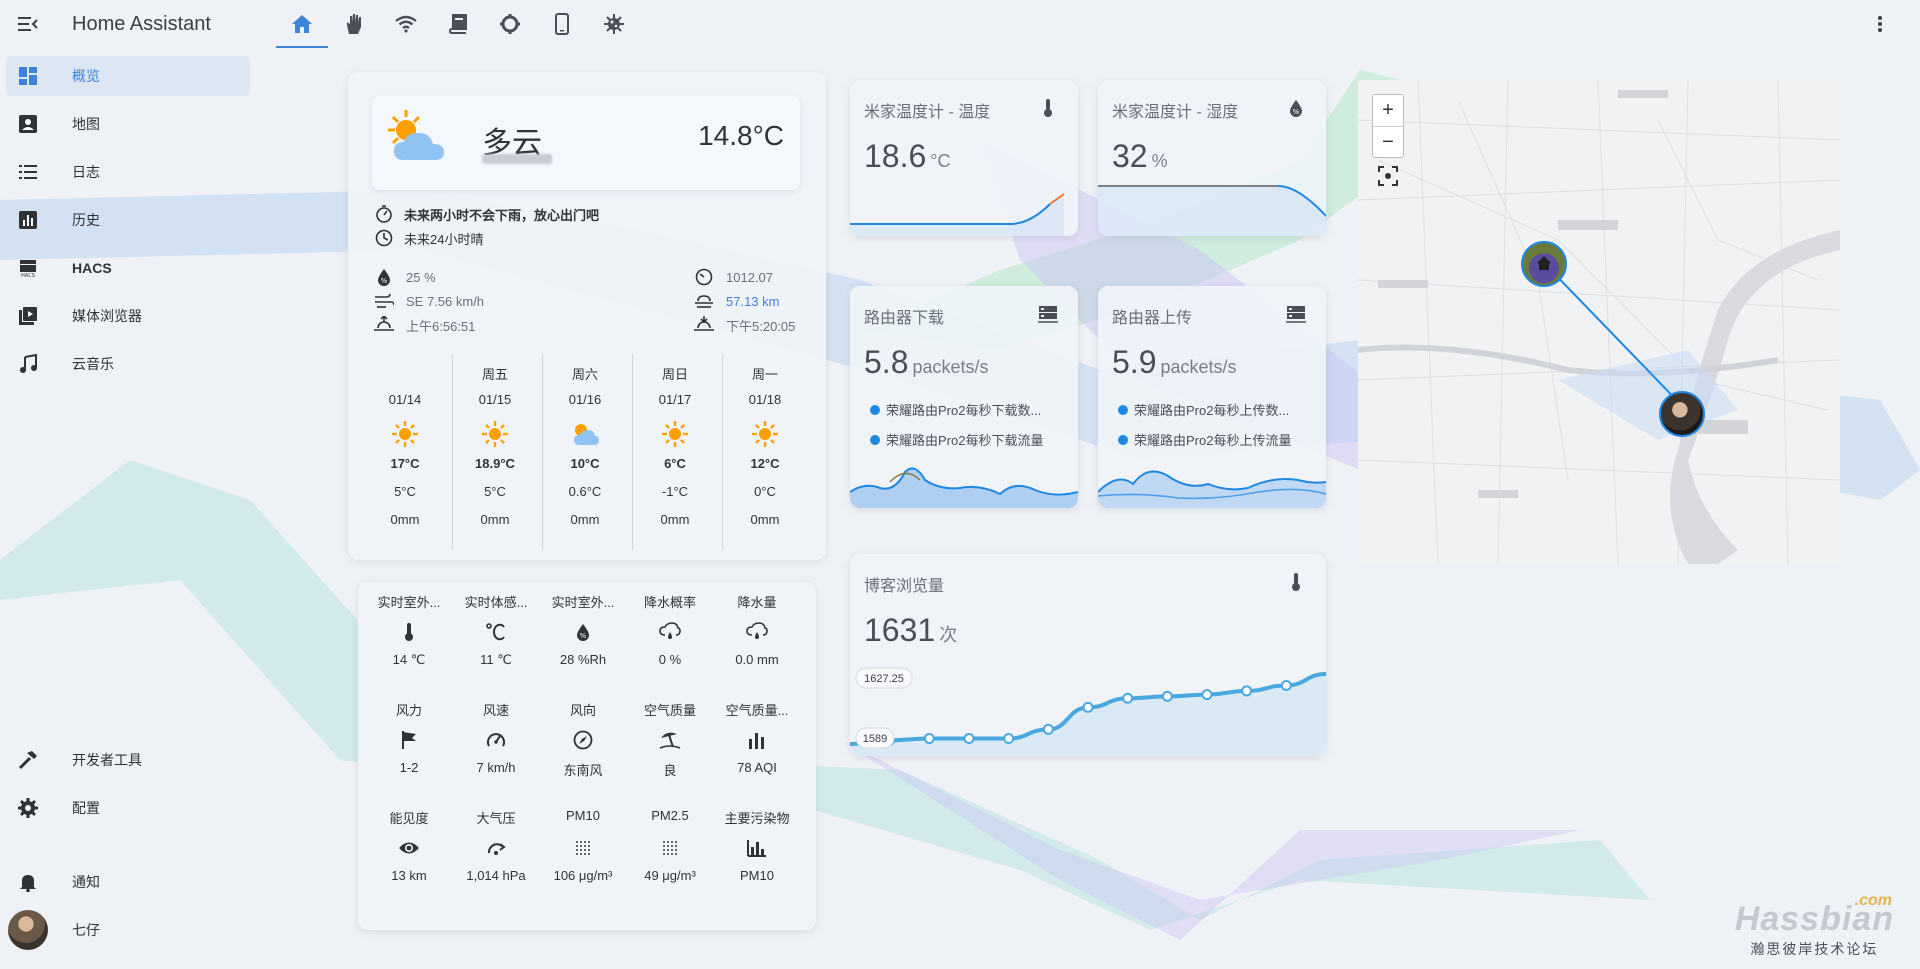 The width and height of the screenshot is (1920, 969). I want to click on user-avatar, so click(28, 930).